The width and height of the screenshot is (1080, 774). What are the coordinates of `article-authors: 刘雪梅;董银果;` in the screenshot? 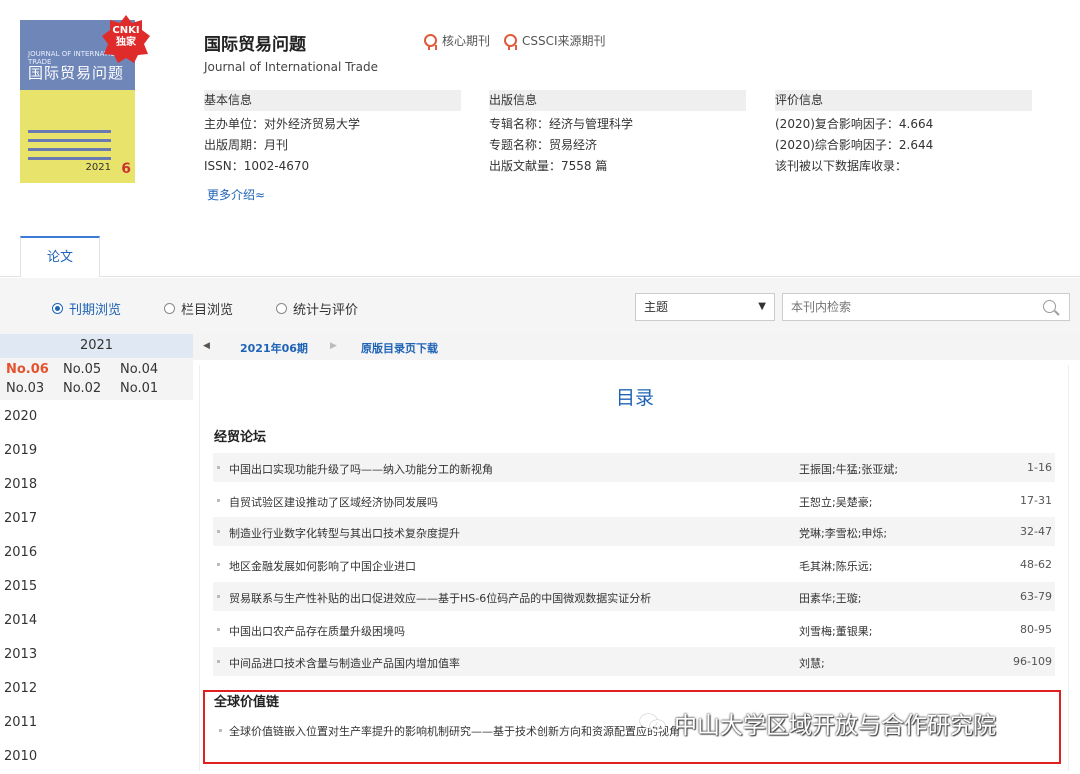 It's located at (835, 631).